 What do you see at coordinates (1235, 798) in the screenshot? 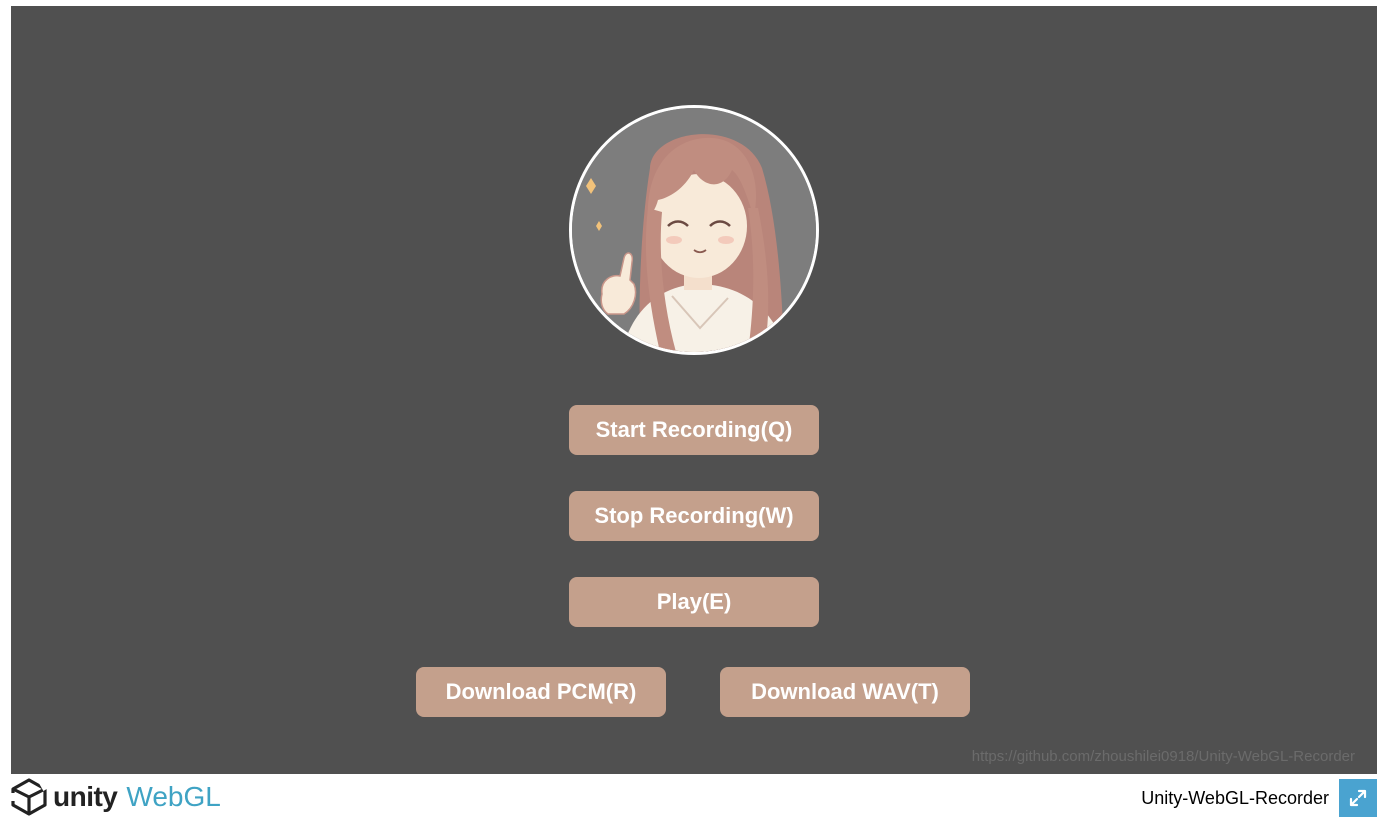
I see `footer-title: Unity-WebGL-Recorder` at bounding box center [1235, 798].